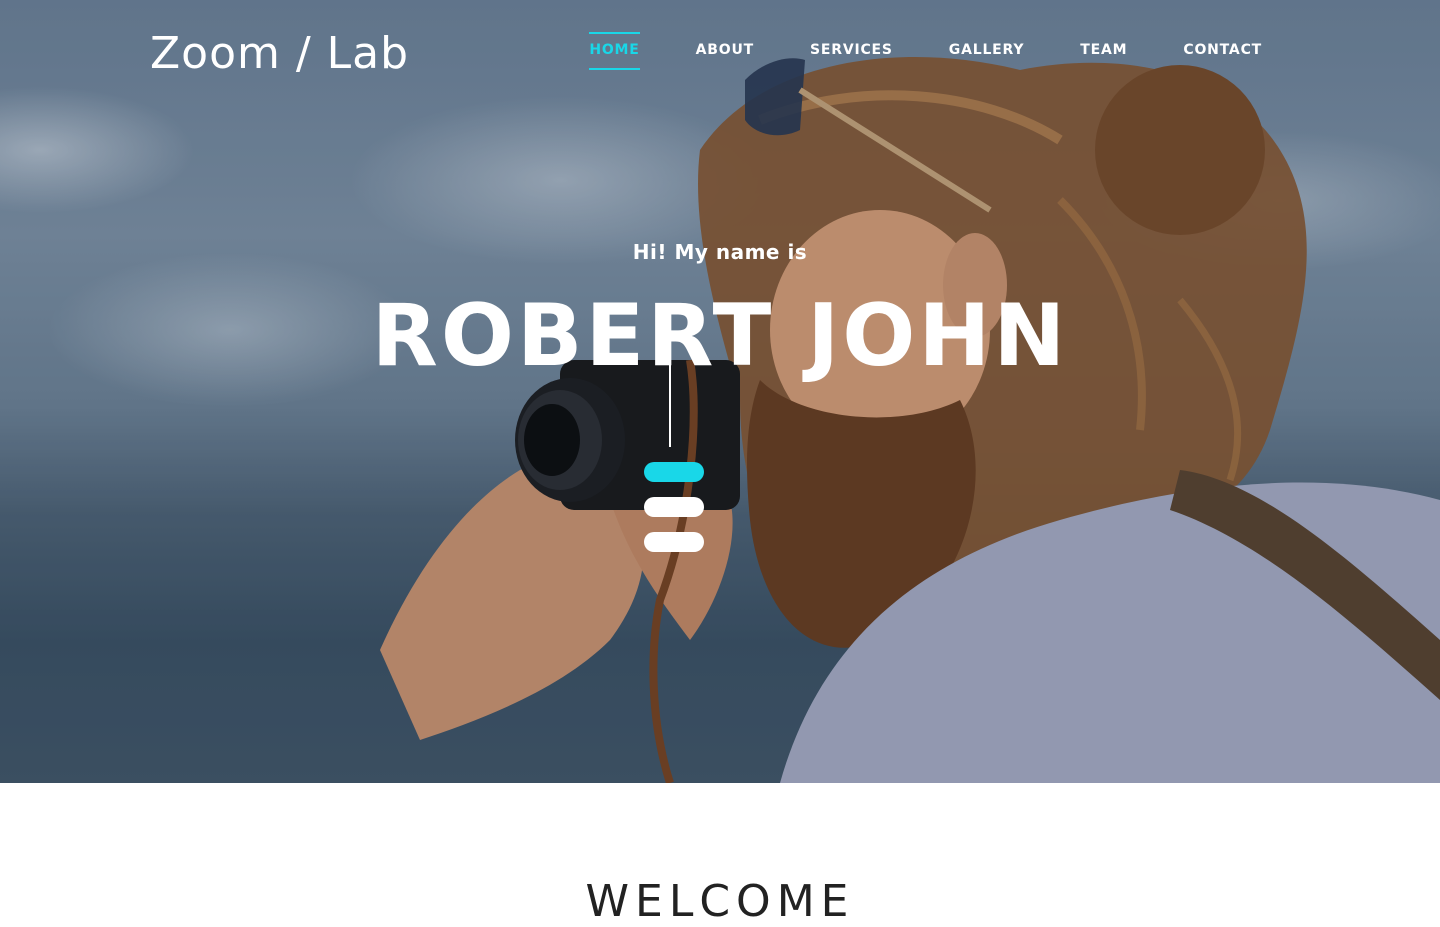 The image size is (1440, 927). Describe the element at coordinates (615, 51) in the screenshot. I see `nav-home: HOME` at that location.